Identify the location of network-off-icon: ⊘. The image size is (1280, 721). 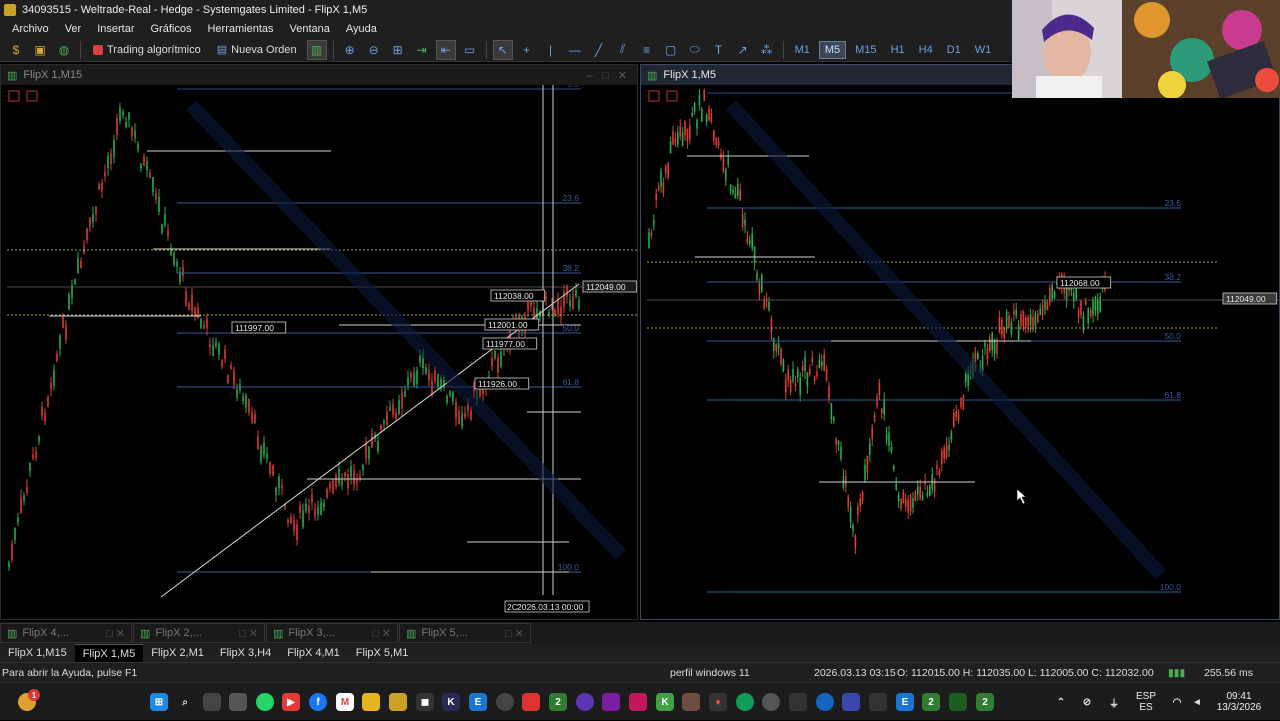
(1087, 702).